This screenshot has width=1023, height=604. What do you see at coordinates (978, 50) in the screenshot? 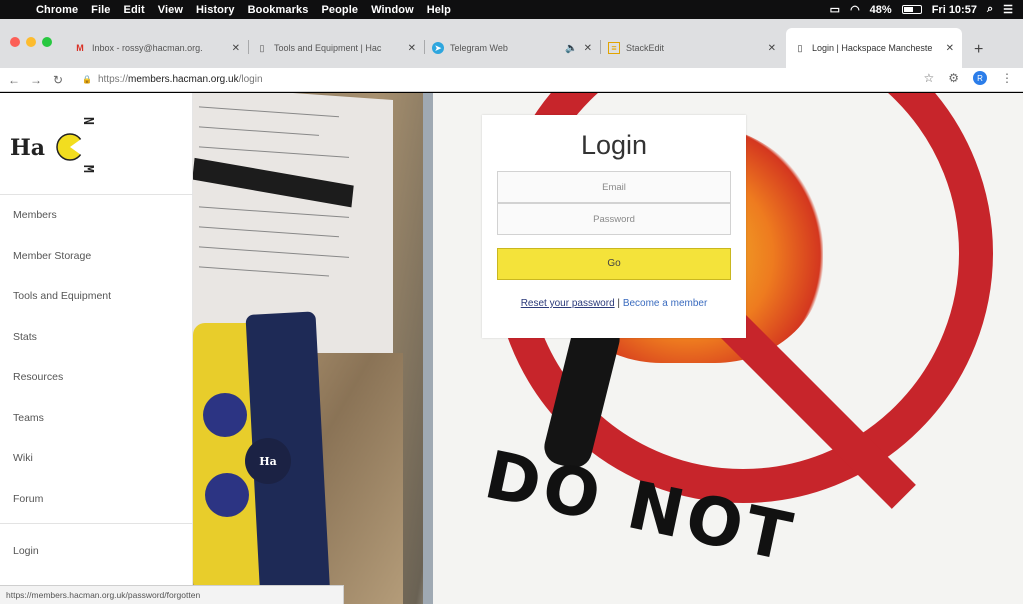
I see `new-tab-button: +` at bounding box center [978, 50].